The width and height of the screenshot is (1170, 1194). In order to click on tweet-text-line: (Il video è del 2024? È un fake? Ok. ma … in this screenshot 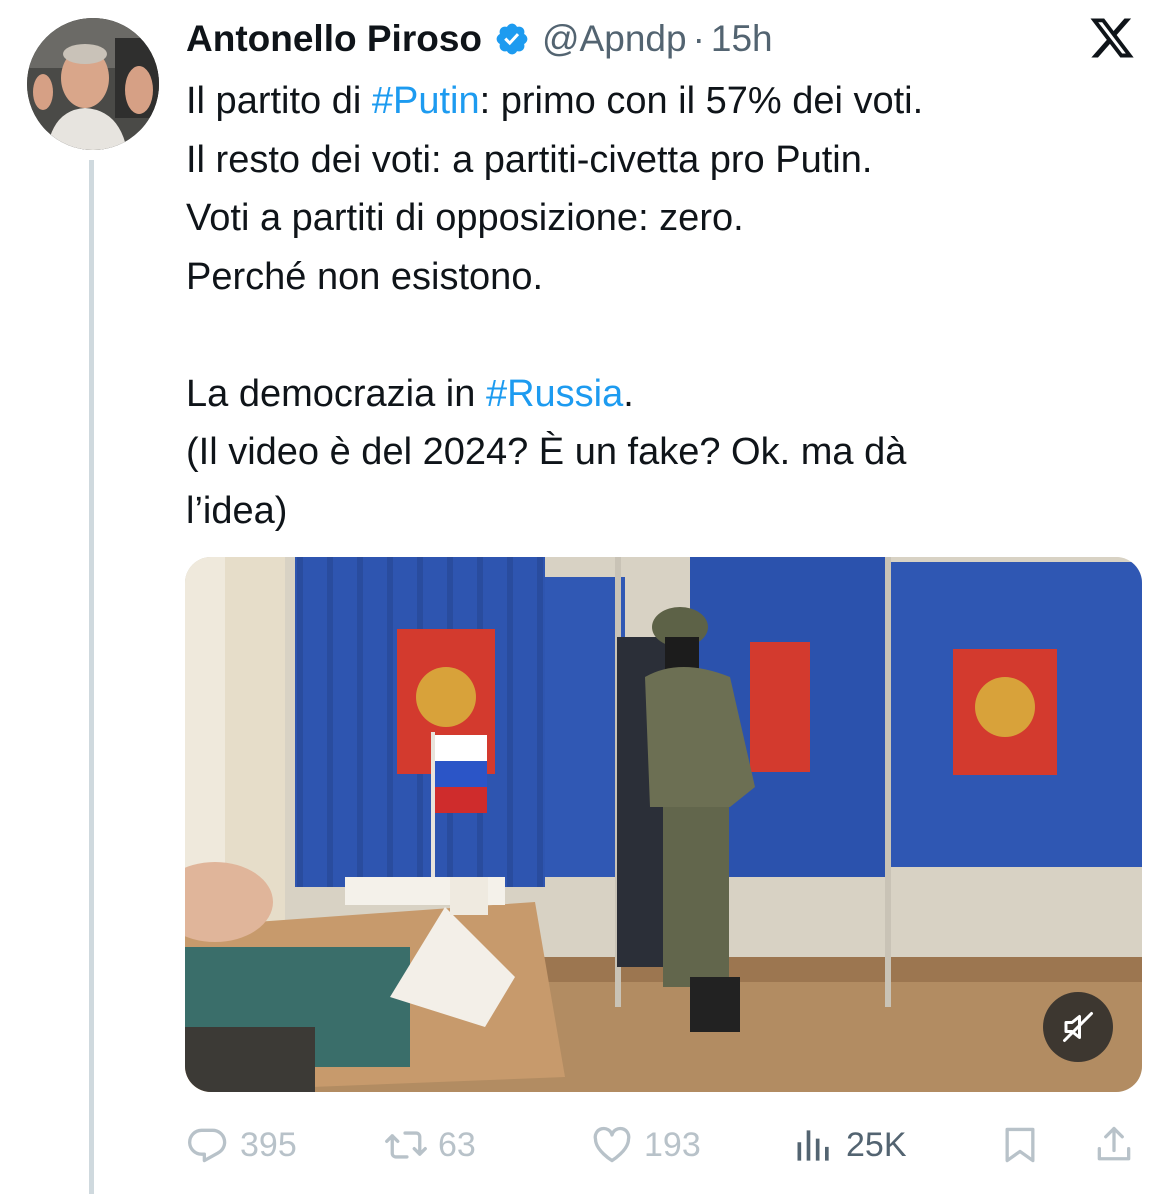, I will do `click(661, 452)`.